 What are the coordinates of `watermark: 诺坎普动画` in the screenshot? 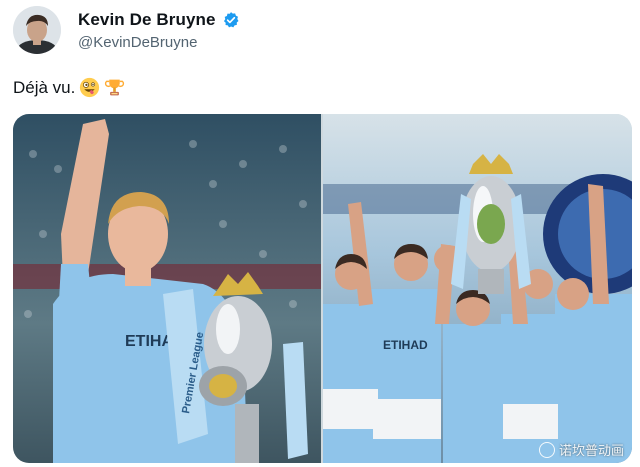 It's located at (581, 449).